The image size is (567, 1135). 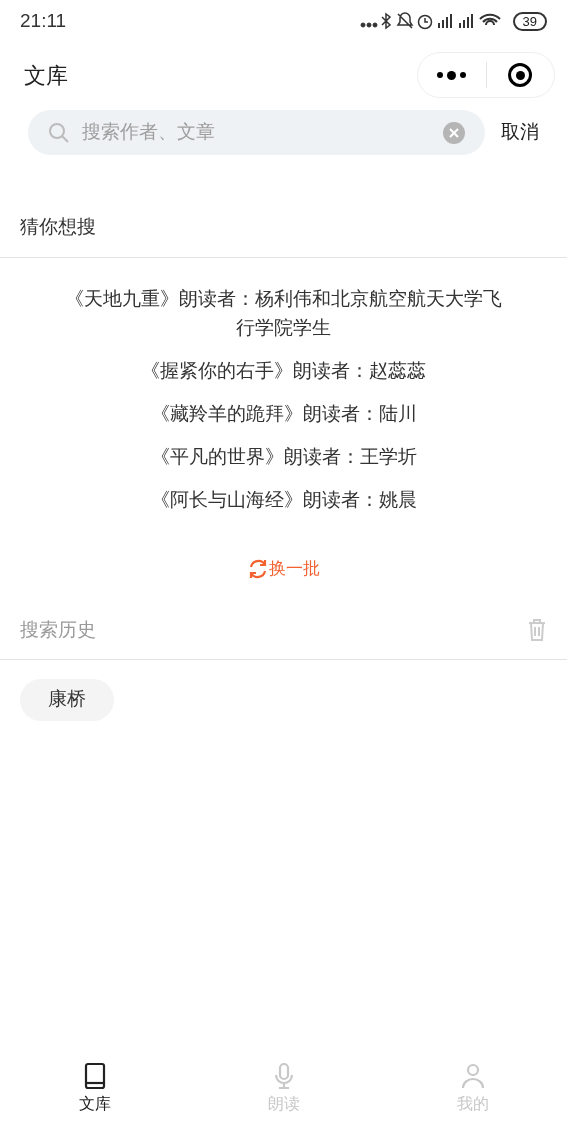 What do you see at coordinates (94, 1097) in the screenshot?
I see `tab-bar-item: 文库` at bounding box center [94, 1097].